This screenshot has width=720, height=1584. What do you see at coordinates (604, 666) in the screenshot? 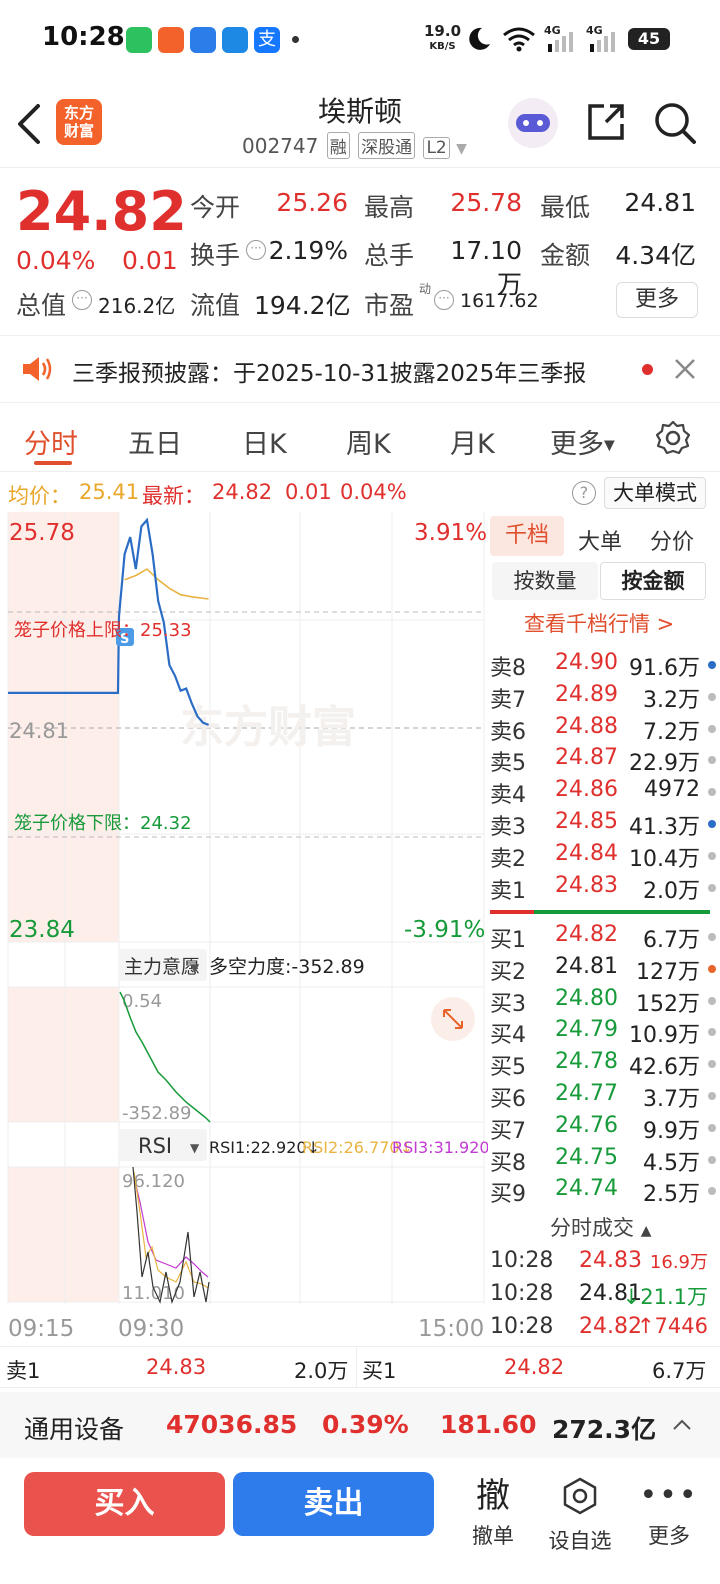
I see `ask-row: 卖8 24.90 91.6万` at bounding box center [604, 666].